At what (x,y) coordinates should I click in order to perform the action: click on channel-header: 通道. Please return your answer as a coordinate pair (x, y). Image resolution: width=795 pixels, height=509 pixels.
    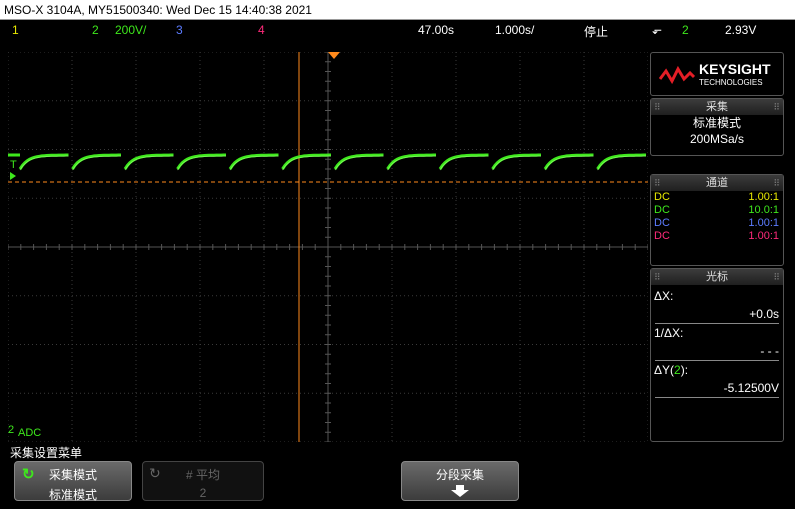
    Looking at the image, I should click on (717, 183).